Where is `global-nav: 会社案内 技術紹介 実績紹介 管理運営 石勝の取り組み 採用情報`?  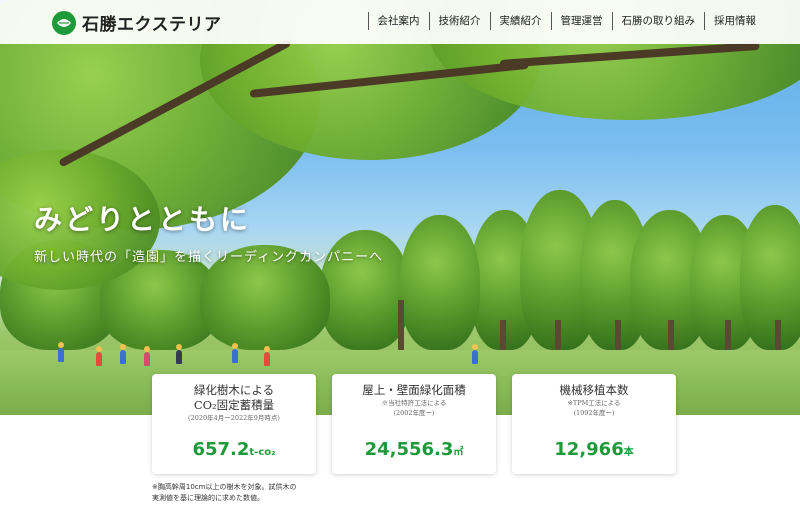
global-nav: 会社案内 技術紹介 実績紹介 管理運営 石勝の取り組み 採用情報 is located at coordinates (583, 21).